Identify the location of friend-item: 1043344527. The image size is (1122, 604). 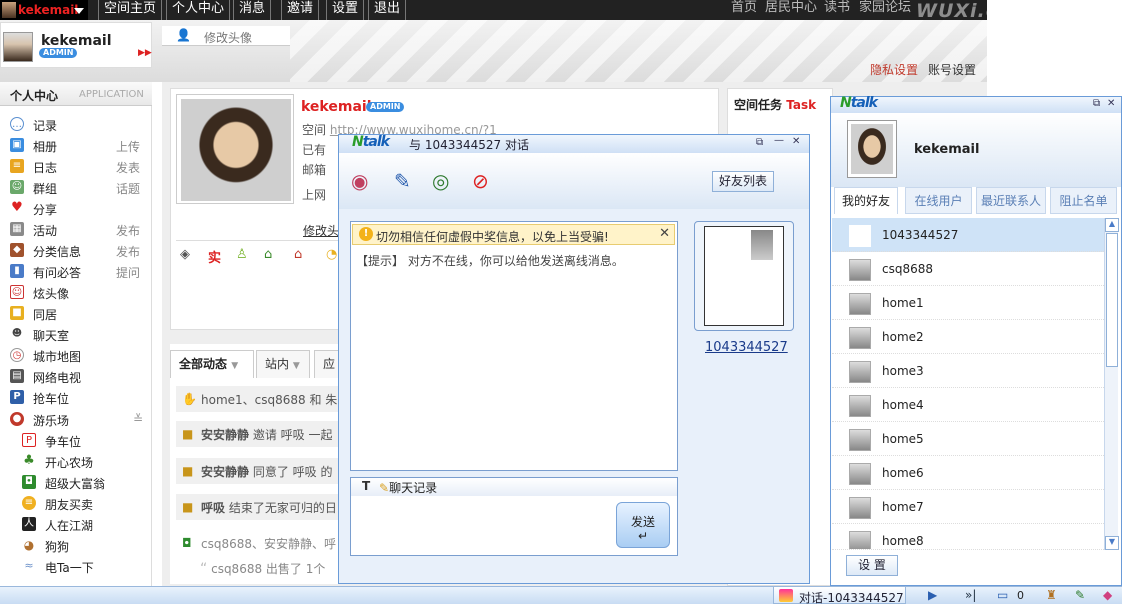
(968, 235).